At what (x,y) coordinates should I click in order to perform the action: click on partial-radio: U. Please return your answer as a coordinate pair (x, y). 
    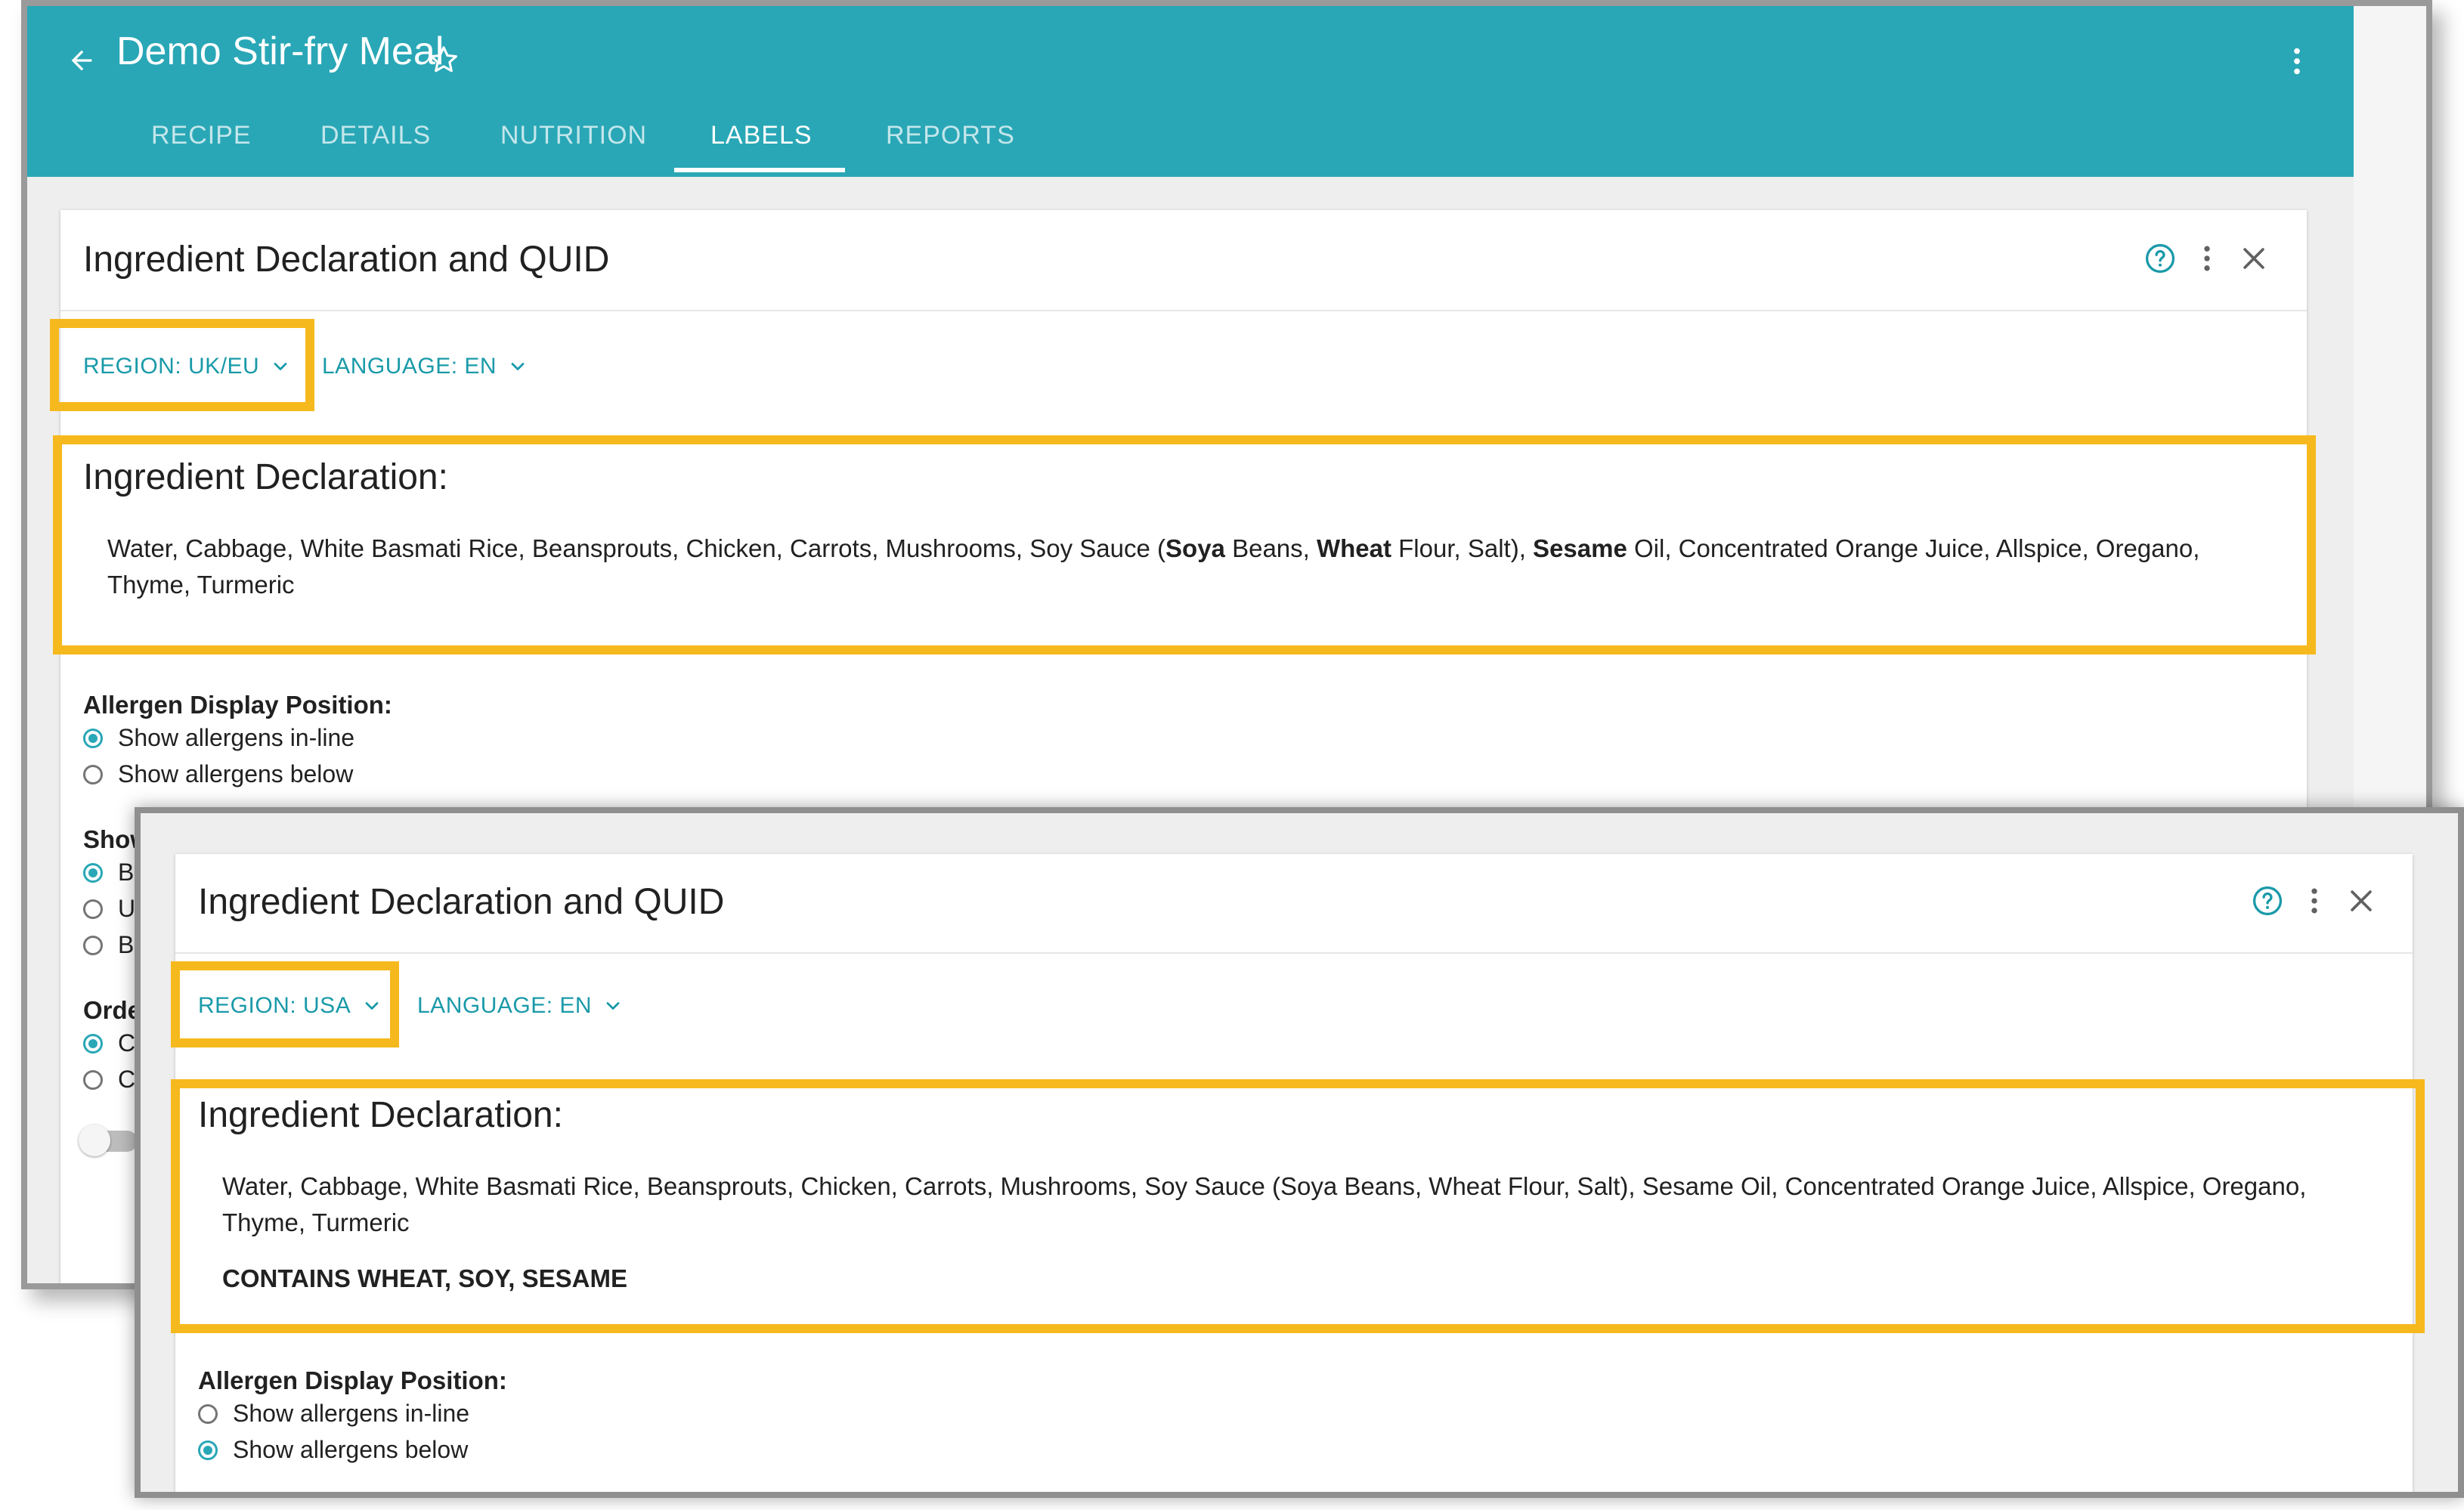
    Looking at the image, I should click on (109, 909).